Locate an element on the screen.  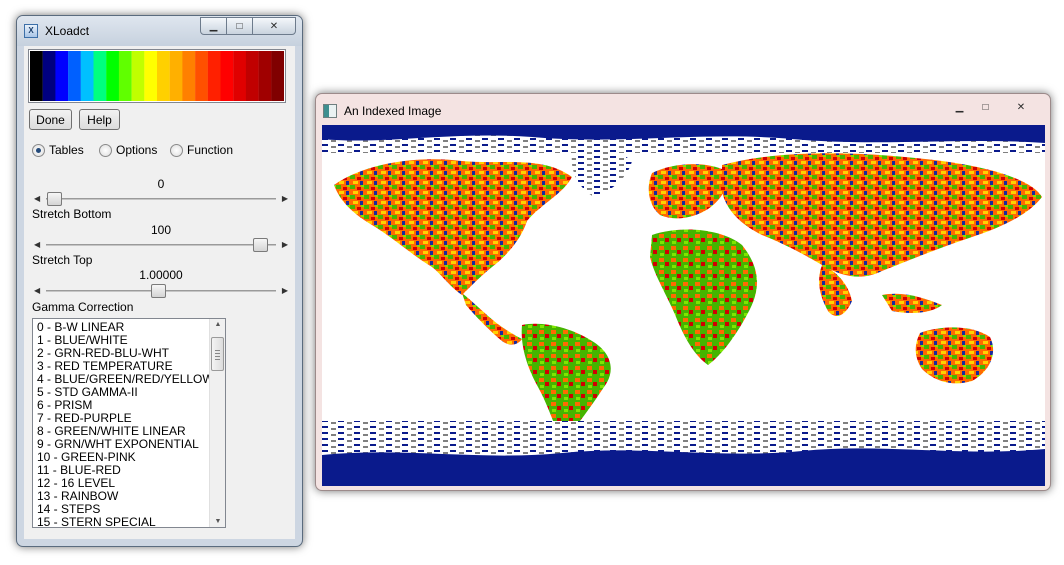
scroll-up-icon: ▲ is located at coordinates (217, 324).